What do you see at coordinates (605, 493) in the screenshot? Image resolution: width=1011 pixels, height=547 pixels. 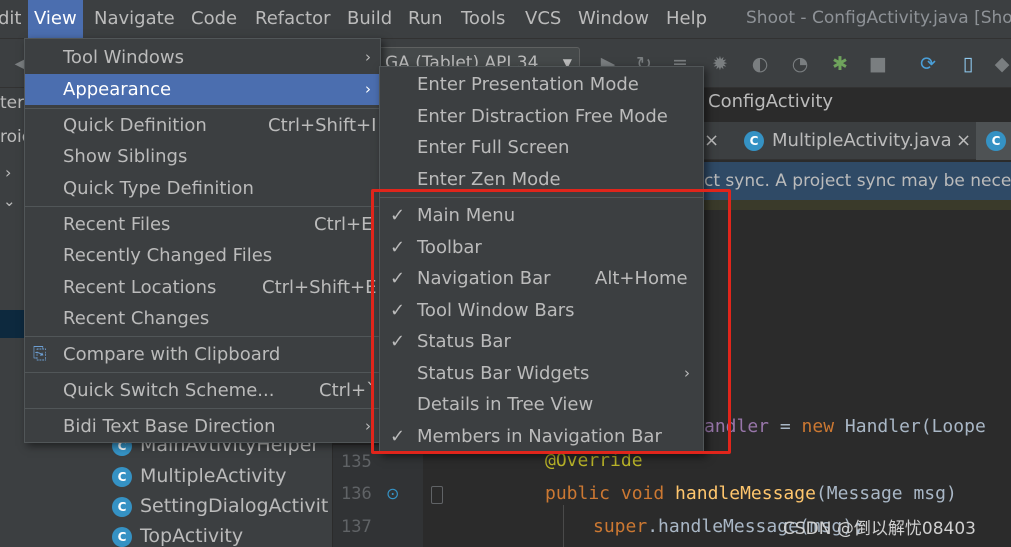 I see `code-token: public void` at bounding box center [605, 493].